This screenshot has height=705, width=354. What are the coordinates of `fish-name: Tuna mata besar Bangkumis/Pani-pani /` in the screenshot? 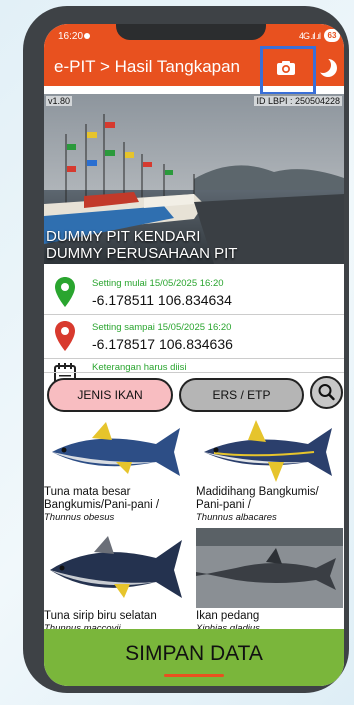 It's located at (102, 498).